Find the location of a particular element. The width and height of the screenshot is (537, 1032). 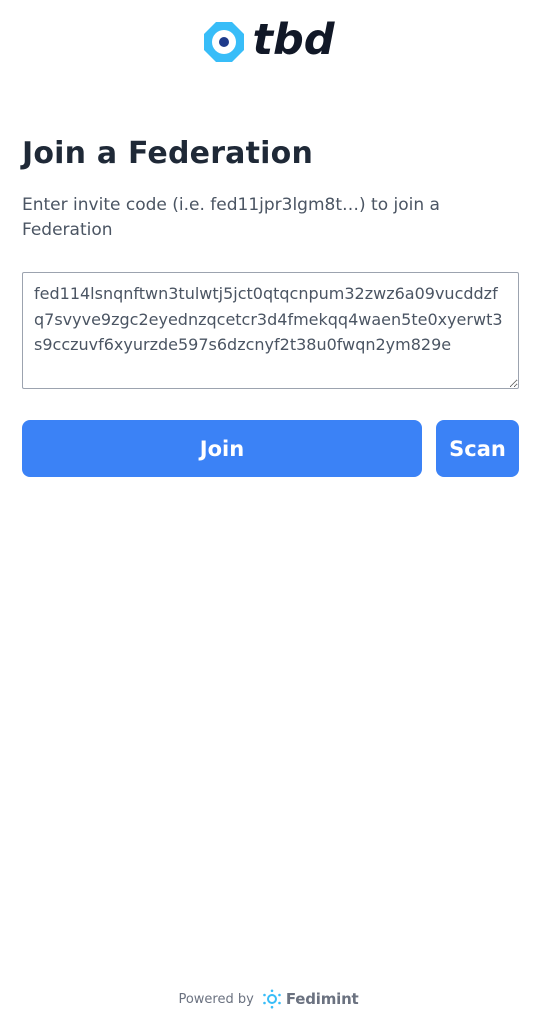

scan-button: Scan is located at coordinates (477, 448).